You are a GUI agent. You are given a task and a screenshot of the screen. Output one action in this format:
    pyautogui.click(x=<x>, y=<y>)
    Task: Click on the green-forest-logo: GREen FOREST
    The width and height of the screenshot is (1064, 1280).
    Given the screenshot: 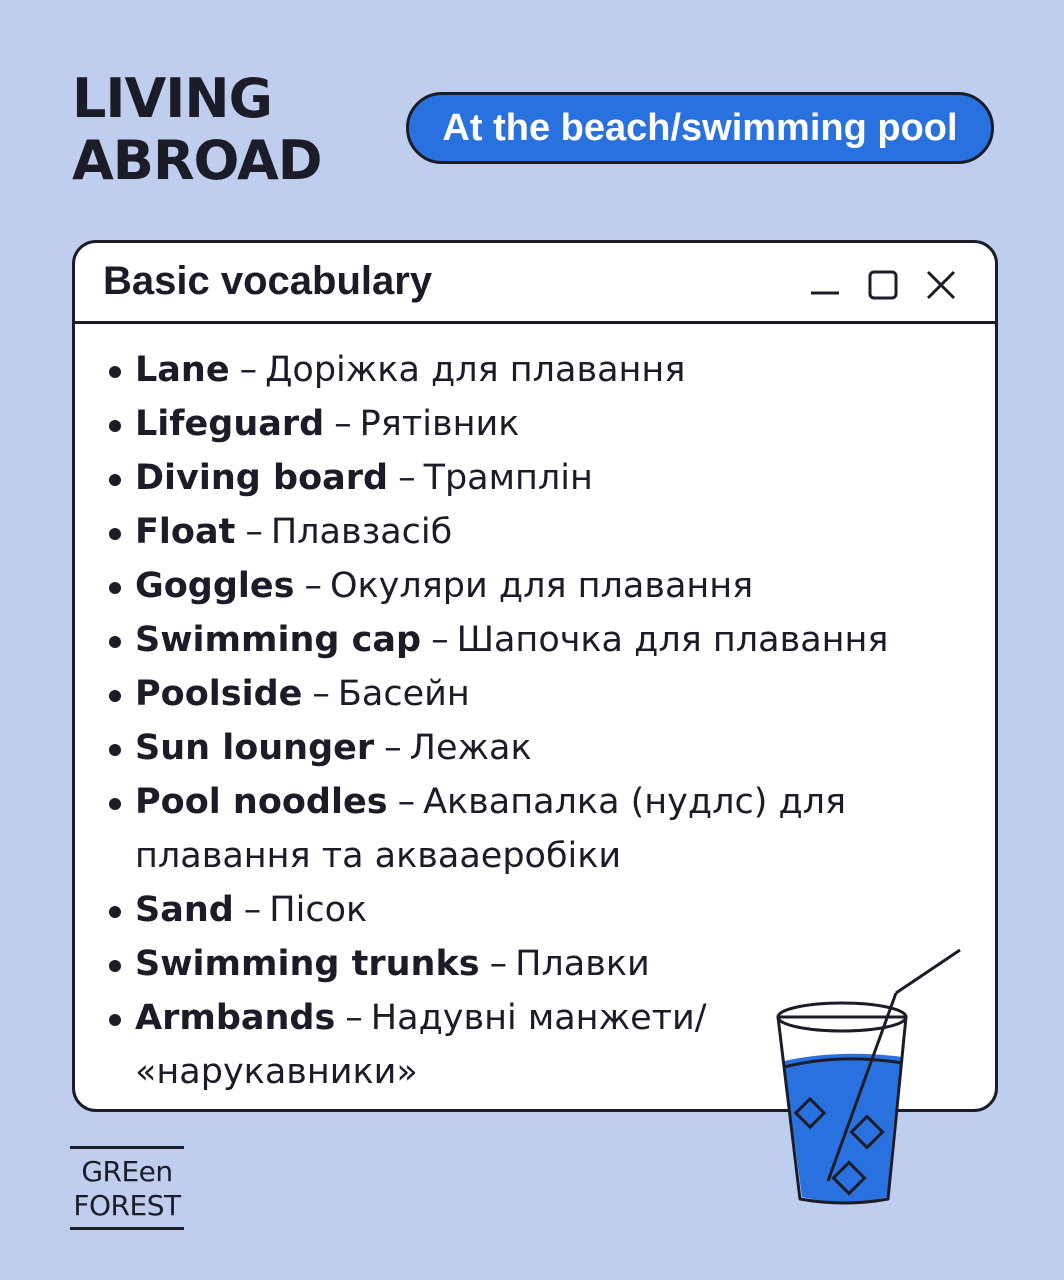 What is the action you would take?
    pyautogui.click(x=127, y=1188)
    